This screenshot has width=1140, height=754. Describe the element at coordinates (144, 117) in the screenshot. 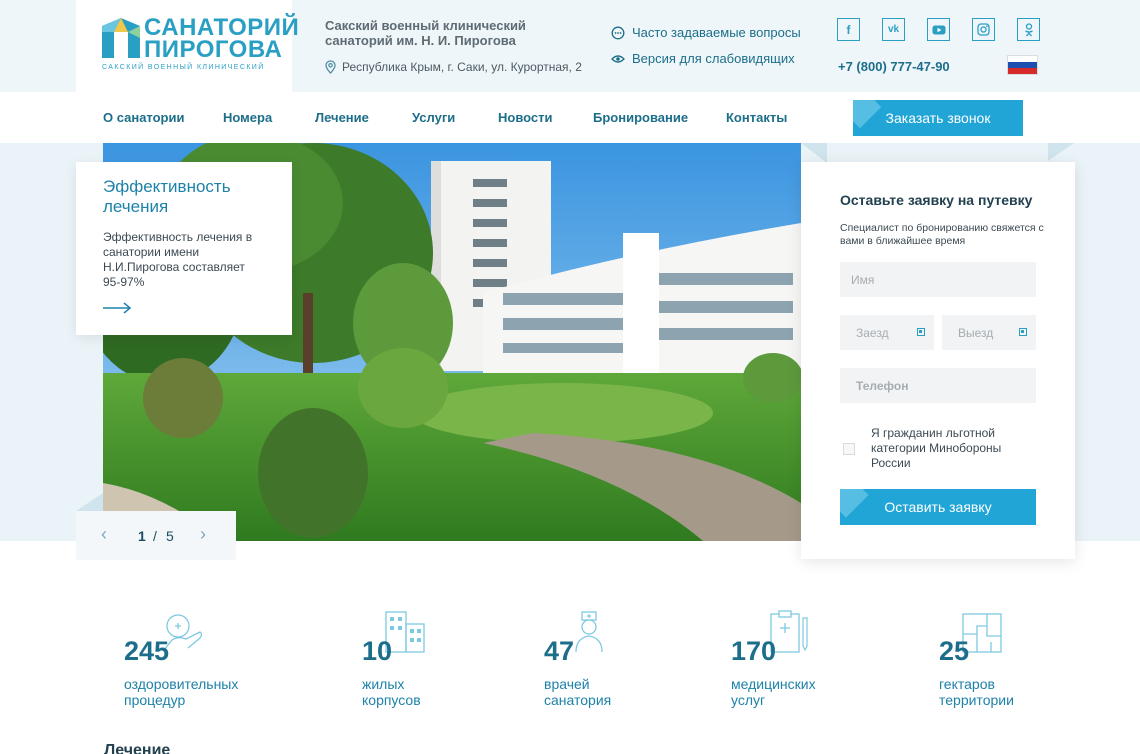

I see `nav-item-about: О санатории` at that location.